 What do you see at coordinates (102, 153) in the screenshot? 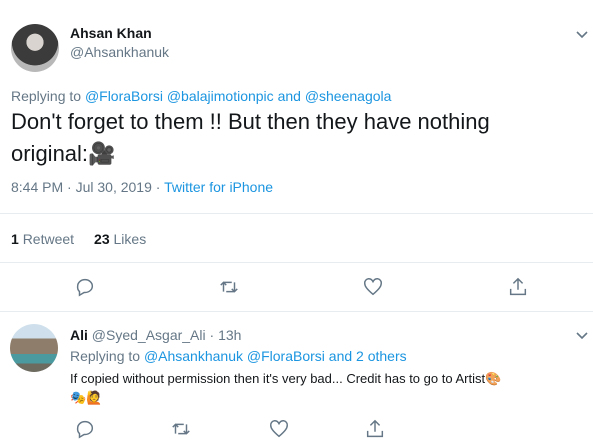
I see `movie-camera-emoji: 🎥` at bounding box center [102, 153].